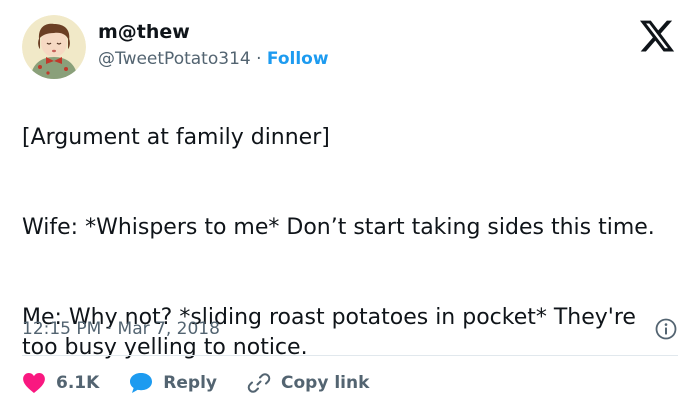 The height and width of the screenshot is (410, 700). I want to click on action-bar: 6.1K Reply Copy link, so click(210, 383).